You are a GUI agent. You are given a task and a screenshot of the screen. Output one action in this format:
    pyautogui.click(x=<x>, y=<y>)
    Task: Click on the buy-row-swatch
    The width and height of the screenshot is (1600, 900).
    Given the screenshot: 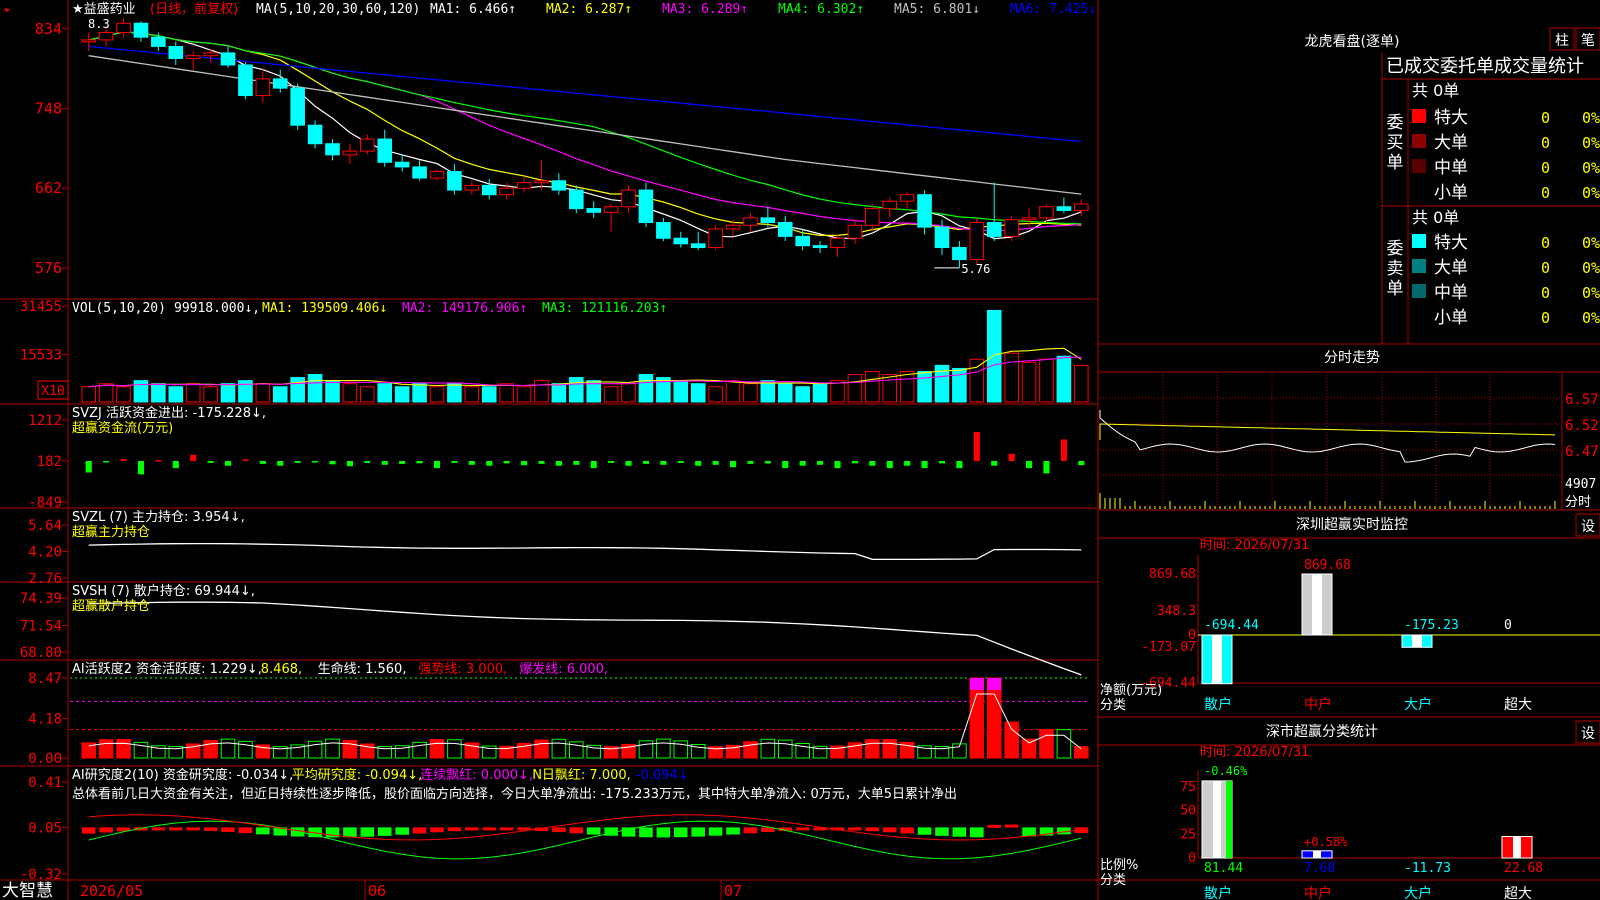 What is the action you would take?
    pyautogui.click(x=1419, y=141)
    